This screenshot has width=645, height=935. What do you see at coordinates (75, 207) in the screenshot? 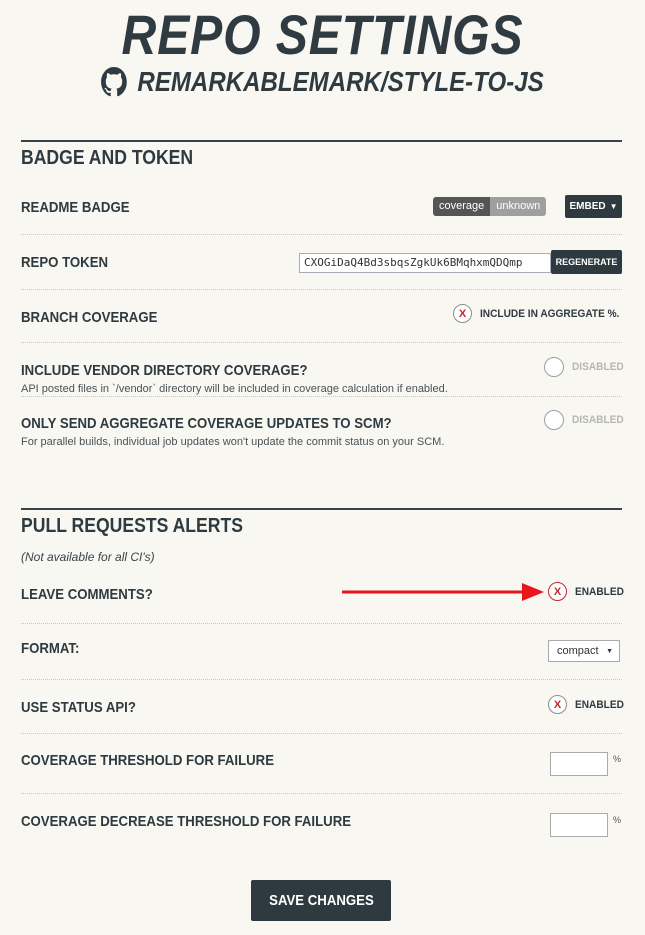
I see `readme-badge-label: README BADGE` at bounding box center [75, 207].